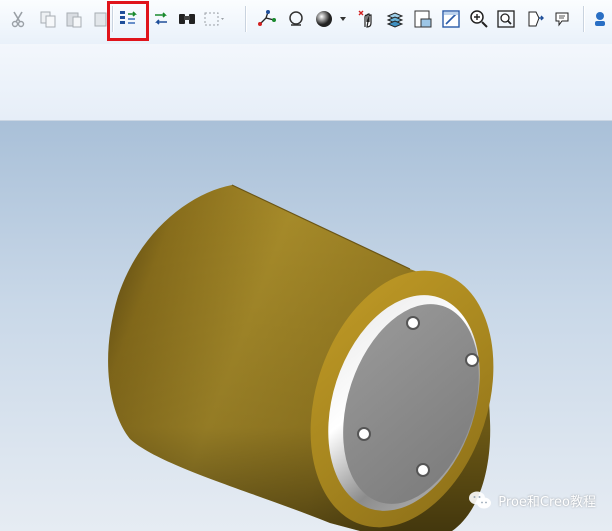 This screenshot has width=612, height=531. I want to click on watermark-text: Proe和Creo教程, so click(547, 502).